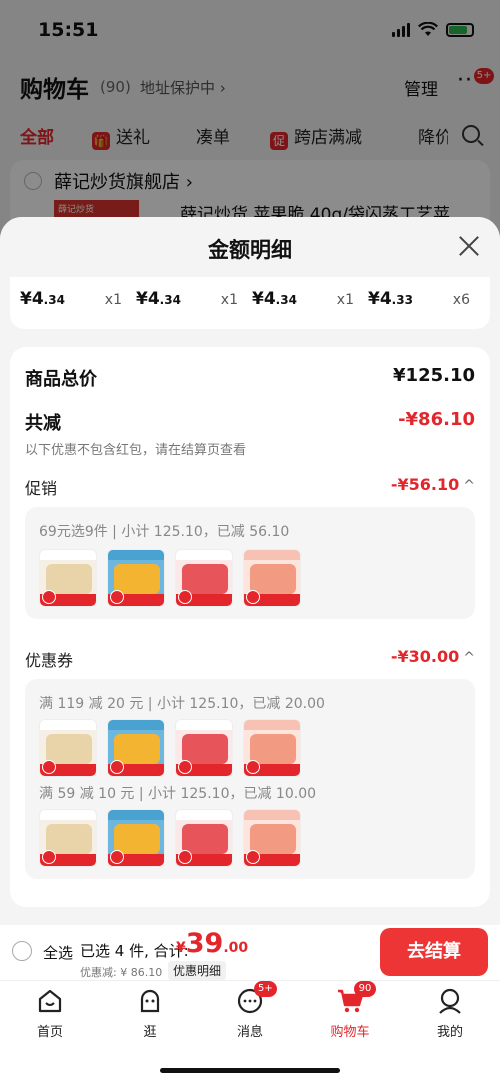 This screenshot has height=1082, width=500. I want to click on total-reduce-label: 共减, so click(43, 423).